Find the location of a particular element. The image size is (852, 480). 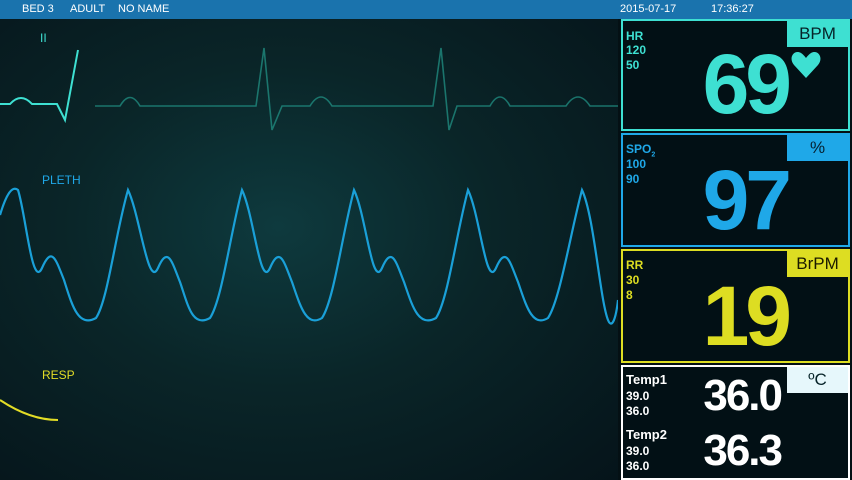

resp-trace is located at coordinates (29, 410).